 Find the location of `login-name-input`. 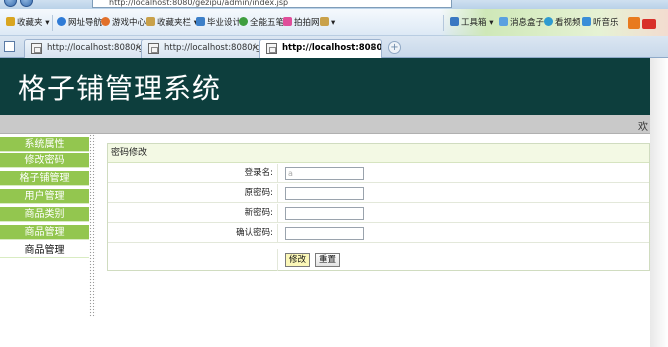

login-name-input is located at coordinates (324, 173).